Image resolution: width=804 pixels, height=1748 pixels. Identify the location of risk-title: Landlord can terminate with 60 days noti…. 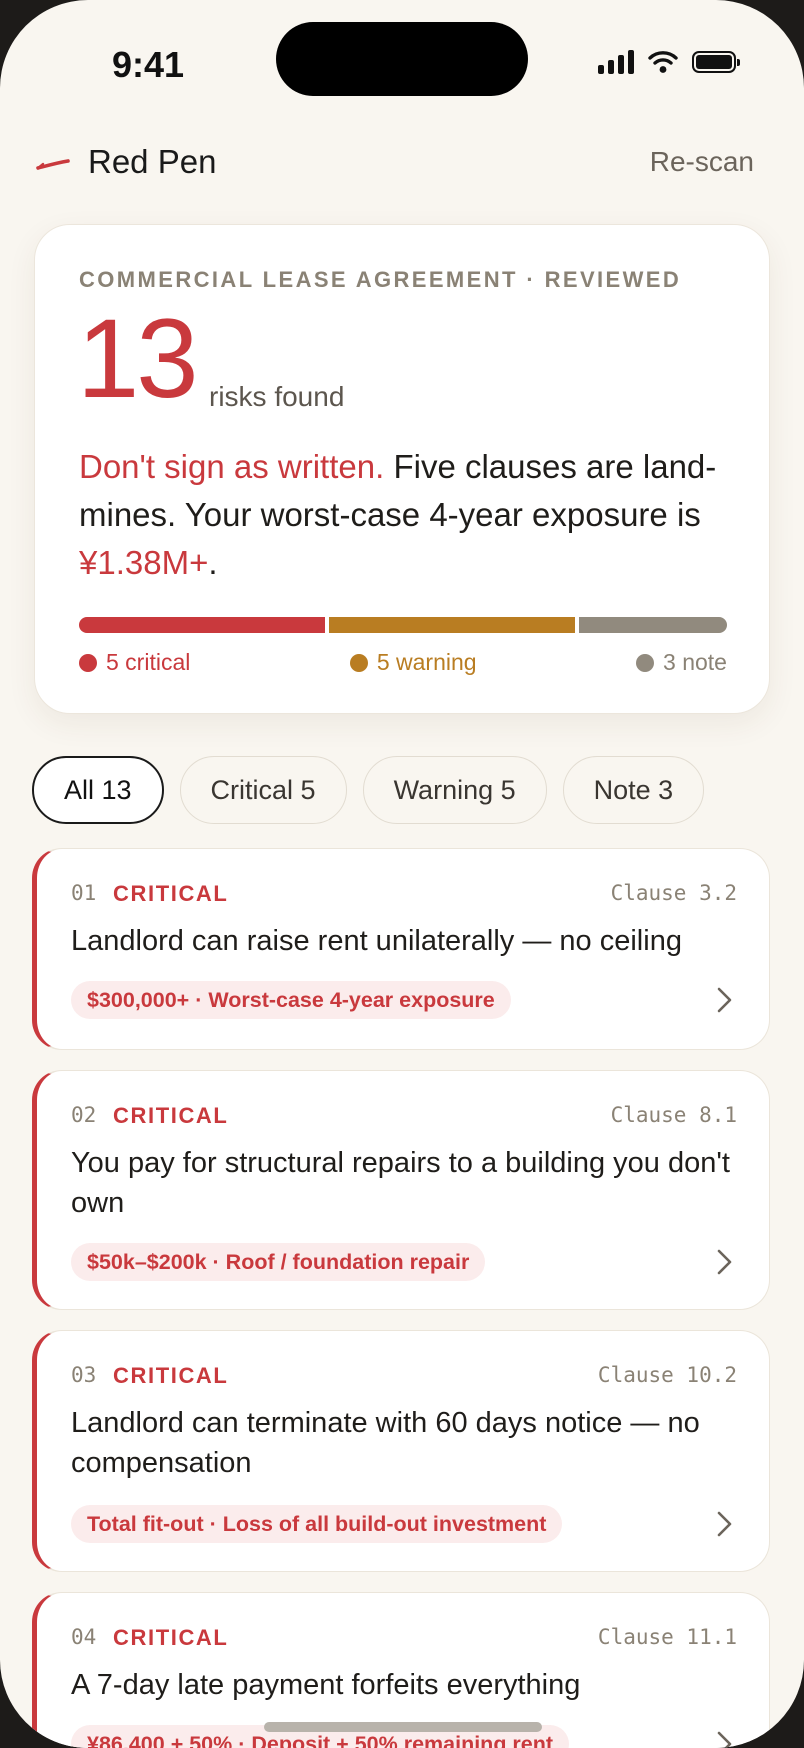
(385, 1443).